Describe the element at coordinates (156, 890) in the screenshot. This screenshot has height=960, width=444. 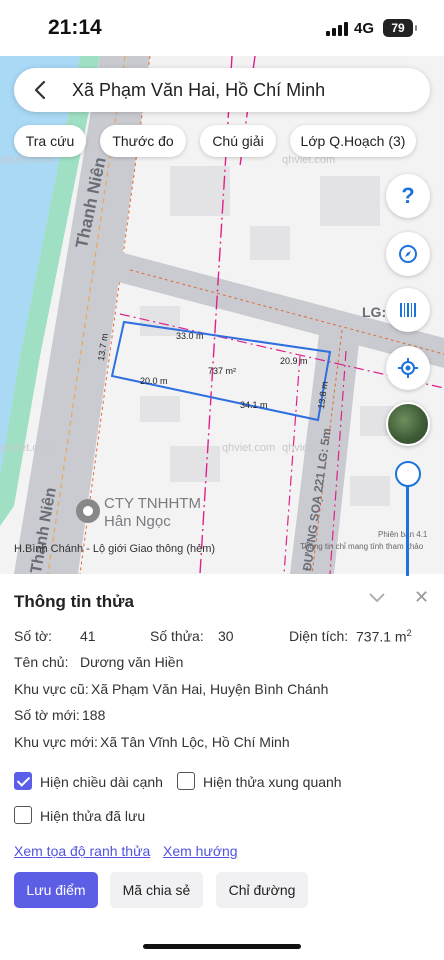
I see `share-code-button: Mã chia sẻ` at that location.